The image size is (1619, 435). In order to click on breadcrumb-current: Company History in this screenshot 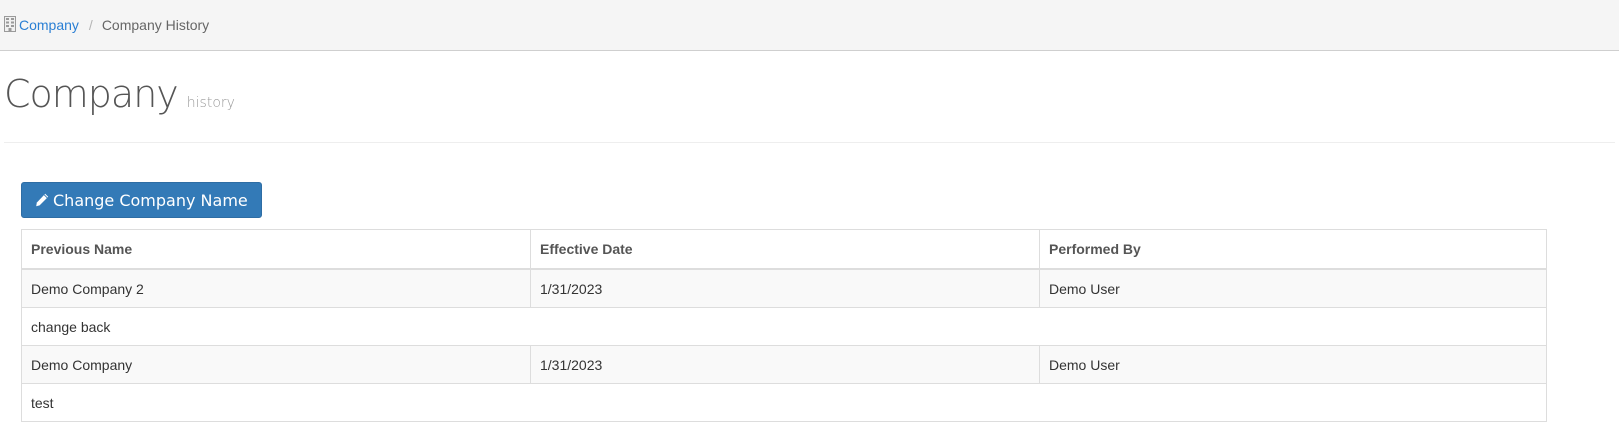, I will do `click(155, 25)`.